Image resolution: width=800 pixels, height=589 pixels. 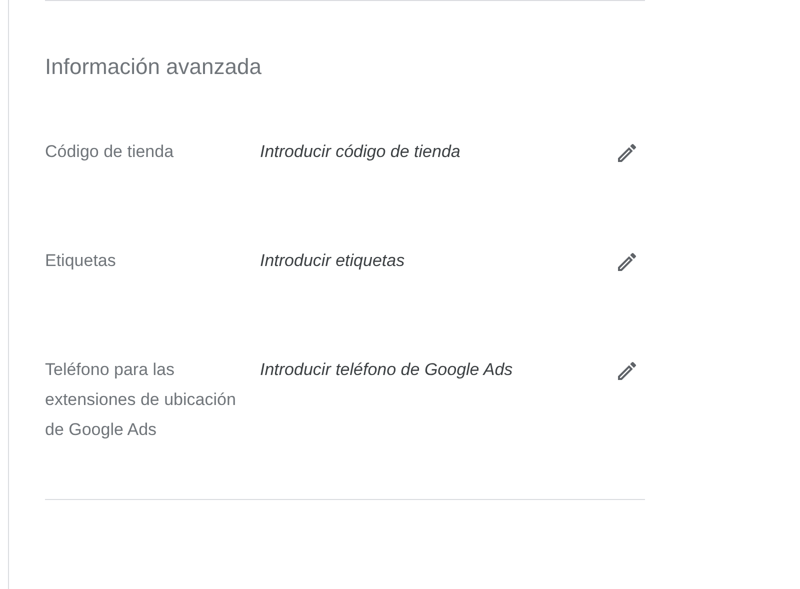 I want to click on input-field: Introducir código de tienda, so click(x=435, y=152).